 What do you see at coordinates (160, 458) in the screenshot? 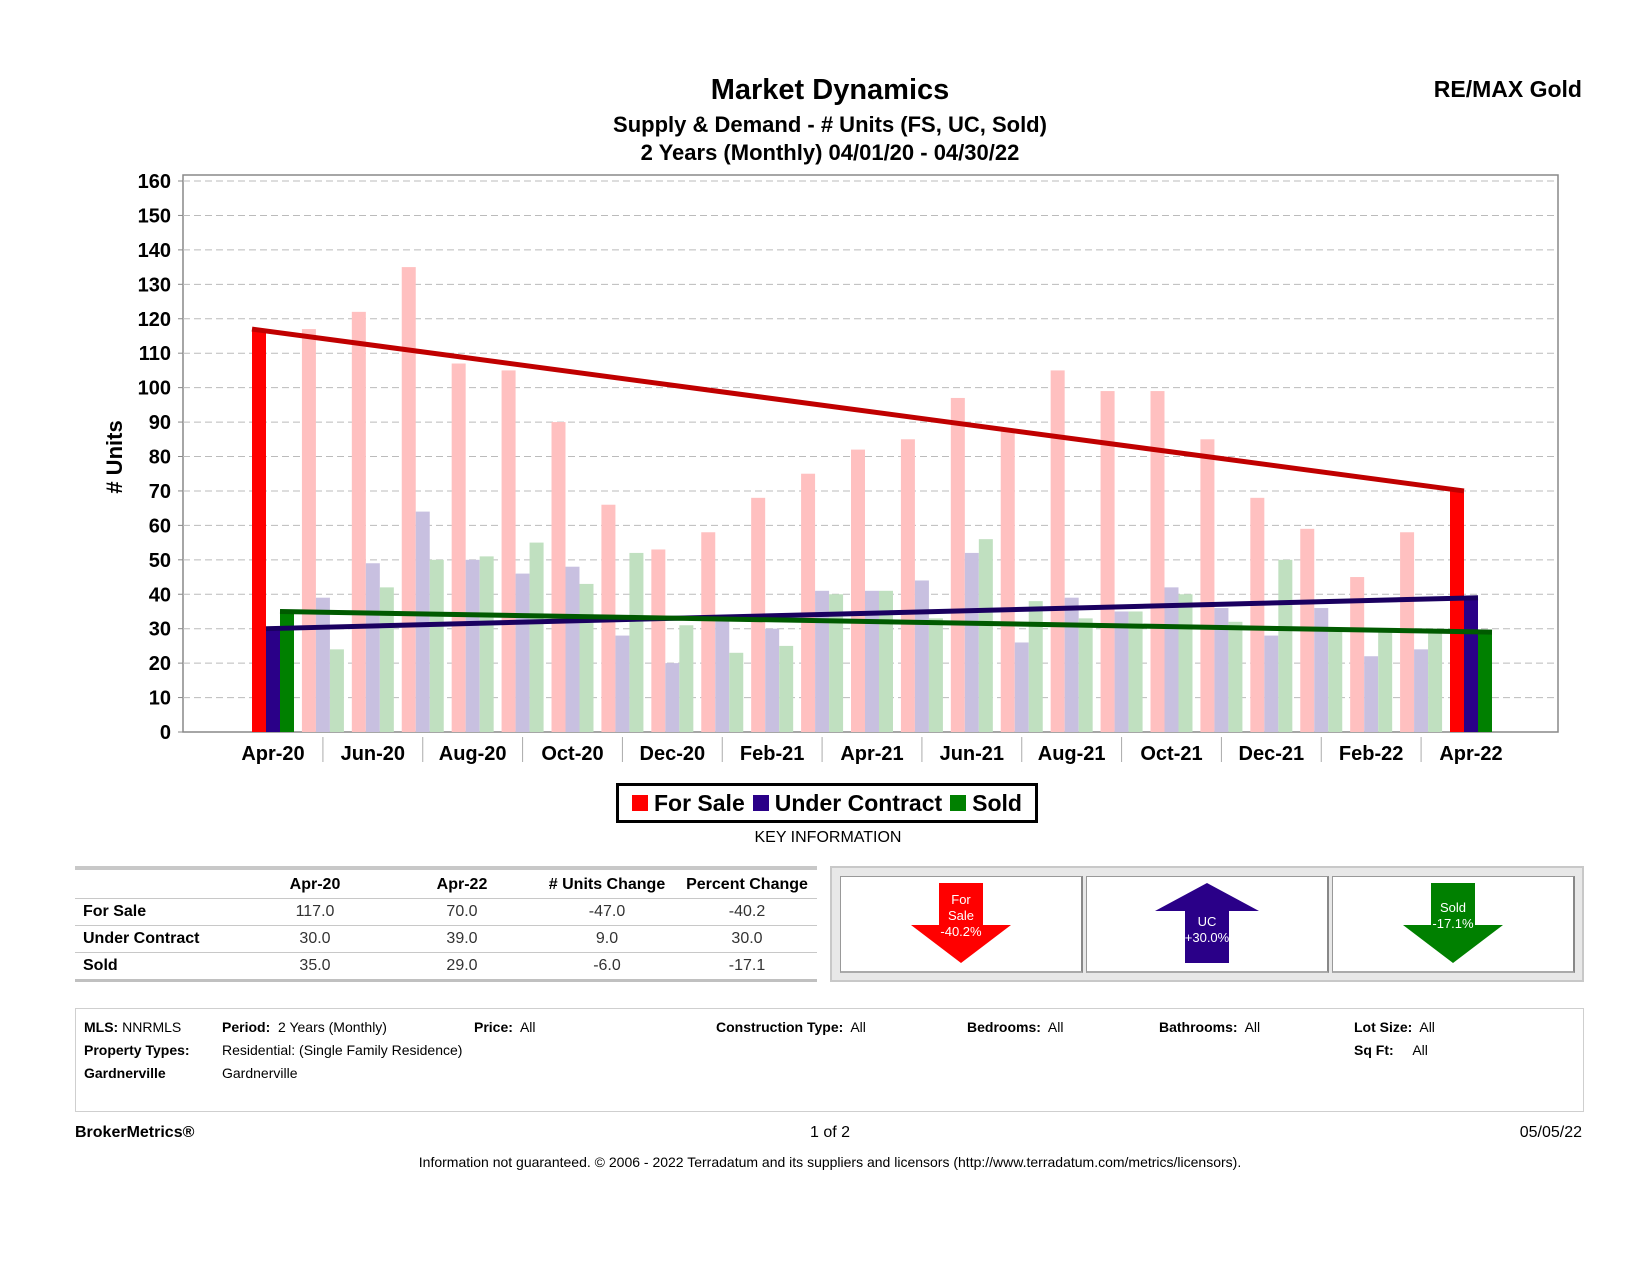
I see `y-tick-label: 80` at bounding box center [160, 458].